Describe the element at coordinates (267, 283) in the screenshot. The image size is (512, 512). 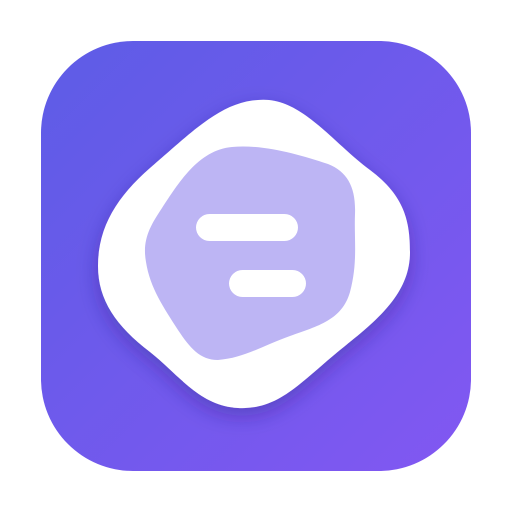
I see `bottom-bar-line` at that location.